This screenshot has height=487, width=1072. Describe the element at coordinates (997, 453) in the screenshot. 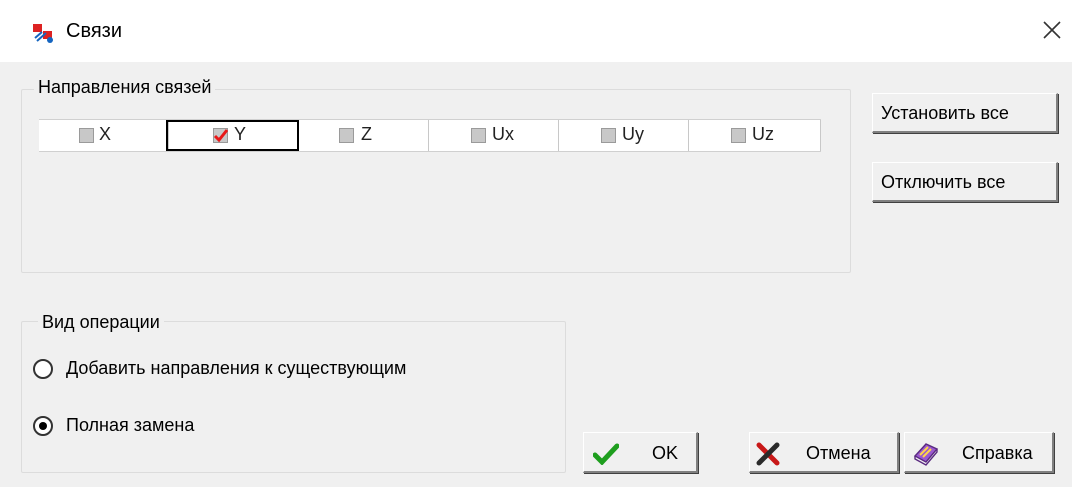

I see `help-button-label: Справка` at that location.